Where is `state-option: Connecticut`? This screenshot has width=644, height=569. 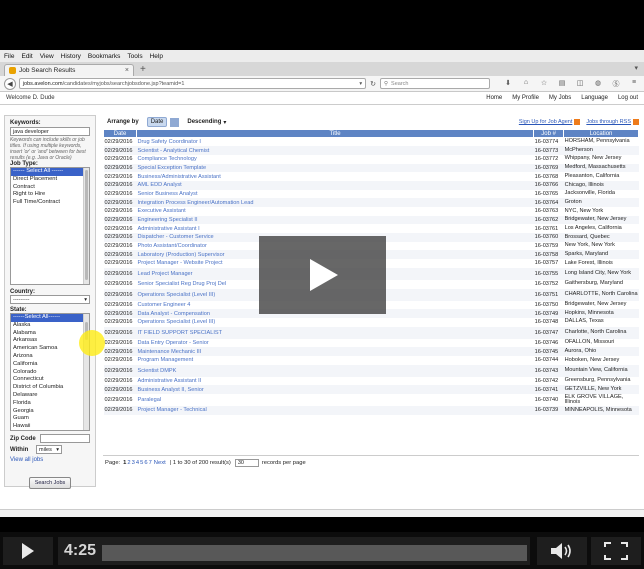 state-option: Connecticut is located at coordinates (50, 380).